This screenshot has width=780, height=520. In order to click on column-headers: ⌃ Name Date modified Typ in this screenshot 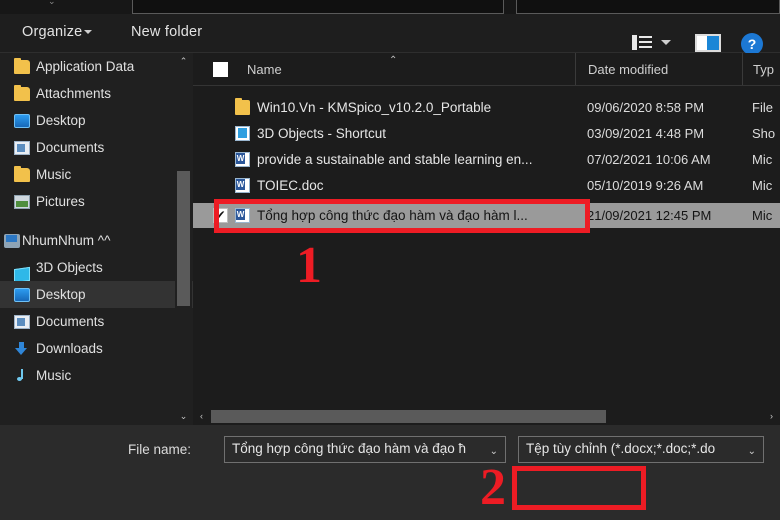, I will do `click(486, 69)`.